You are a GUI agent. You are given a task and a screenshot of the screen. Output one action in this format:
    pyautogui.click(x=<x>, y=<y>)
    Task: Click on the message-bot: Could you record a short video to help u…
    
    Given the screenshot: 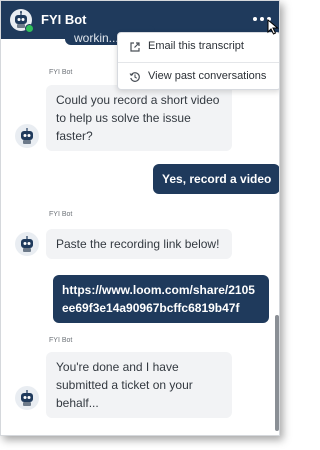 What is the action you would take?
    pyautogui.click(x=139, y=118)
    